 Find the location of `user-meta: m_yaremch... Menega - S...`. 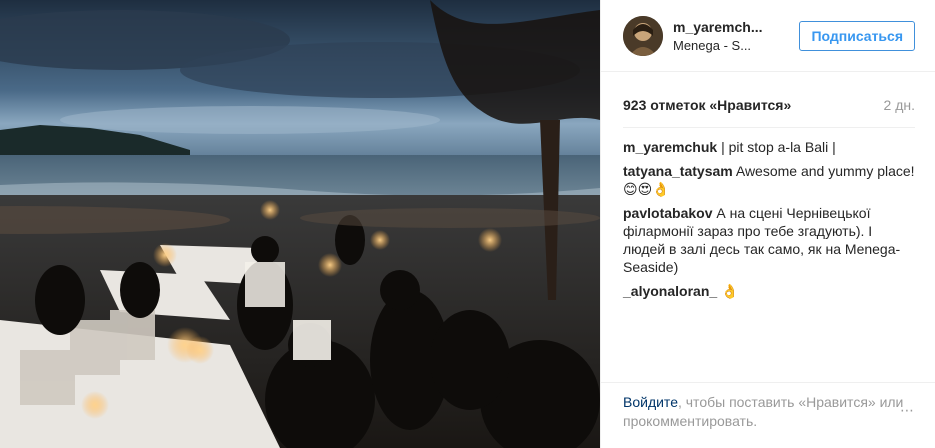

user-meta: m_yaremch... Menega - S... is located at coordinates (736, 36).